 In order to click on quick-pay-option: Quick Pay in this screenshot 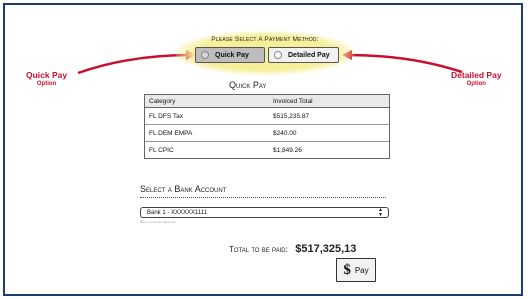, I will do `click(230, 55)`.